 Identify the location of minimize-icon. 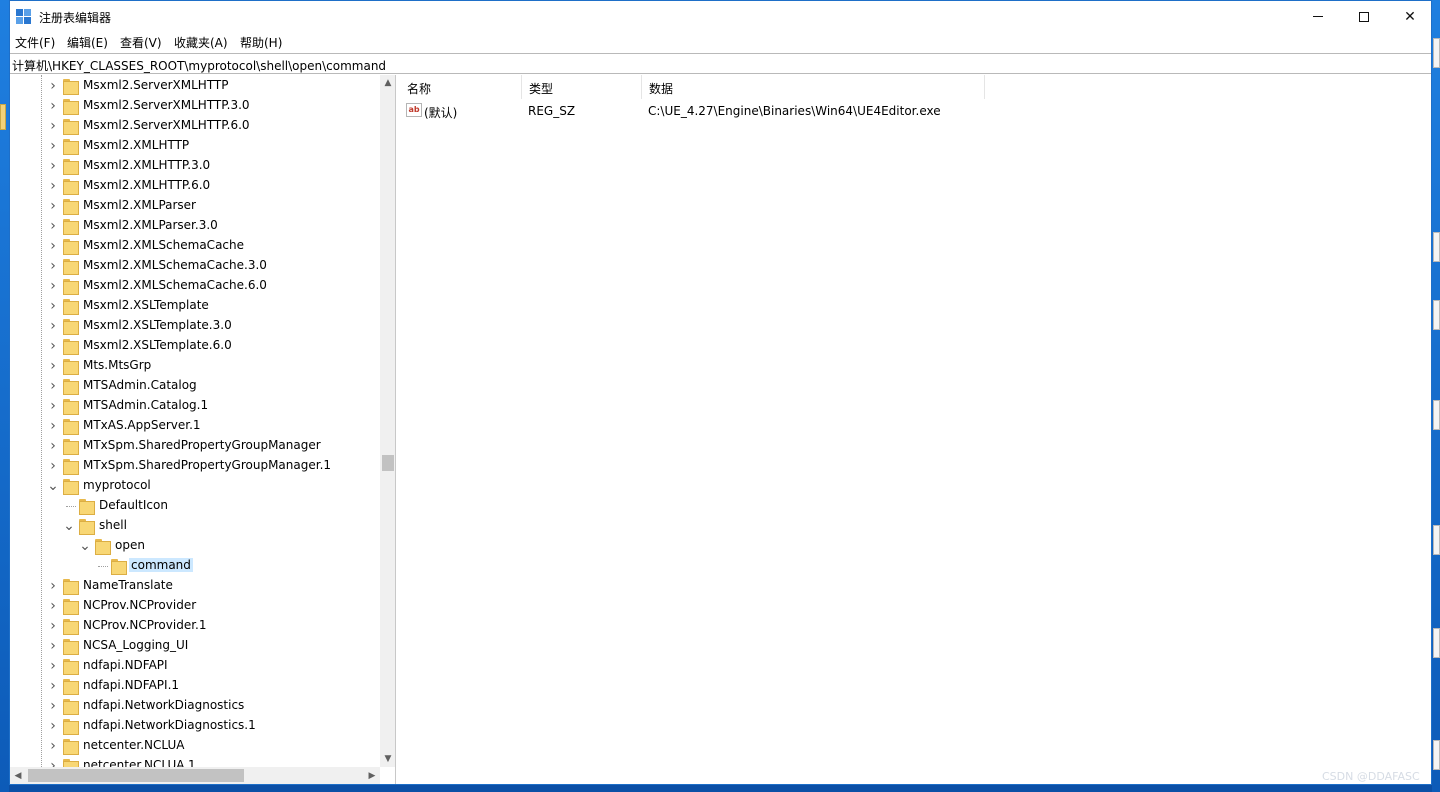
(1318, 16).